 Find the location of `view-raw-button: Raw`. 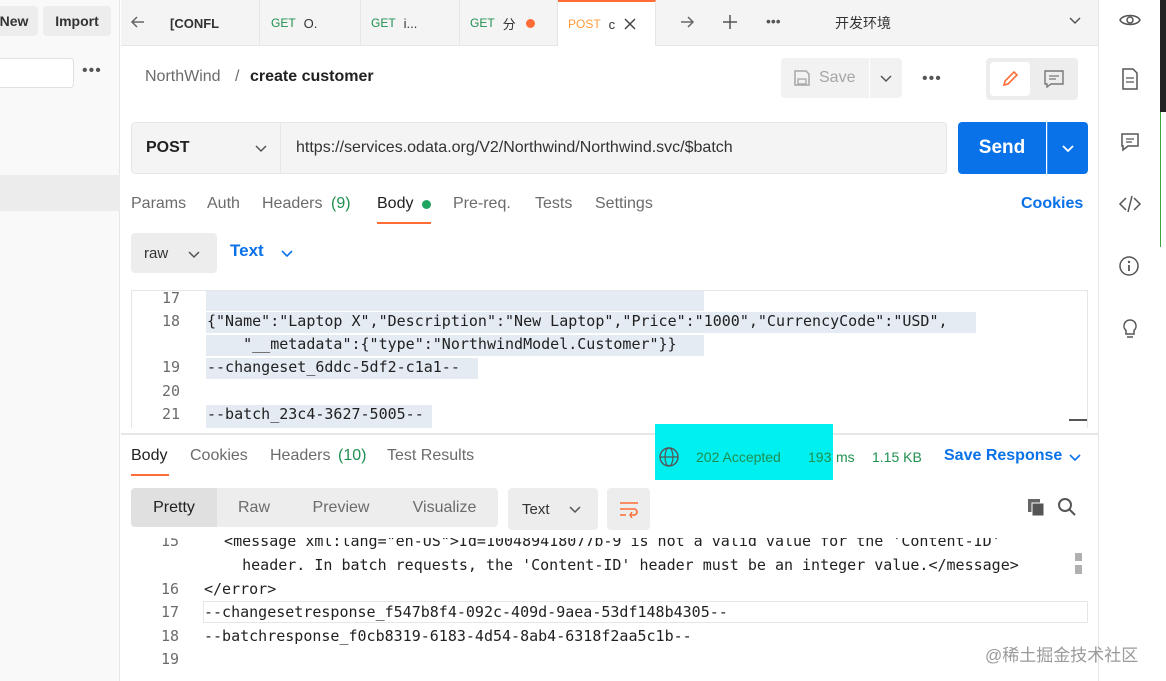

view-raw-button: Raw is located at coordinates (254, 507).